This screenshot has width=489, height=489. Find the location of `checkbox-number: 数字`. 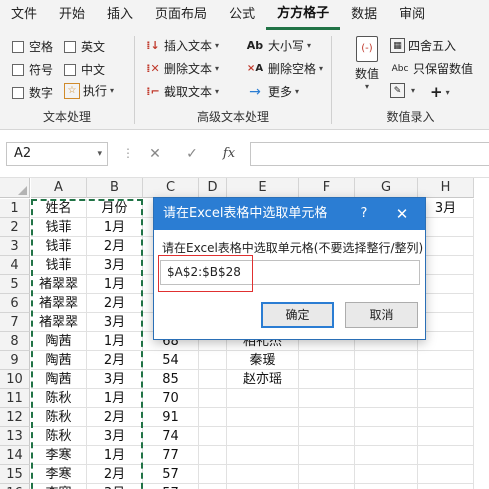

checkbox-number: 数字 is located at coordinates (32, 92).